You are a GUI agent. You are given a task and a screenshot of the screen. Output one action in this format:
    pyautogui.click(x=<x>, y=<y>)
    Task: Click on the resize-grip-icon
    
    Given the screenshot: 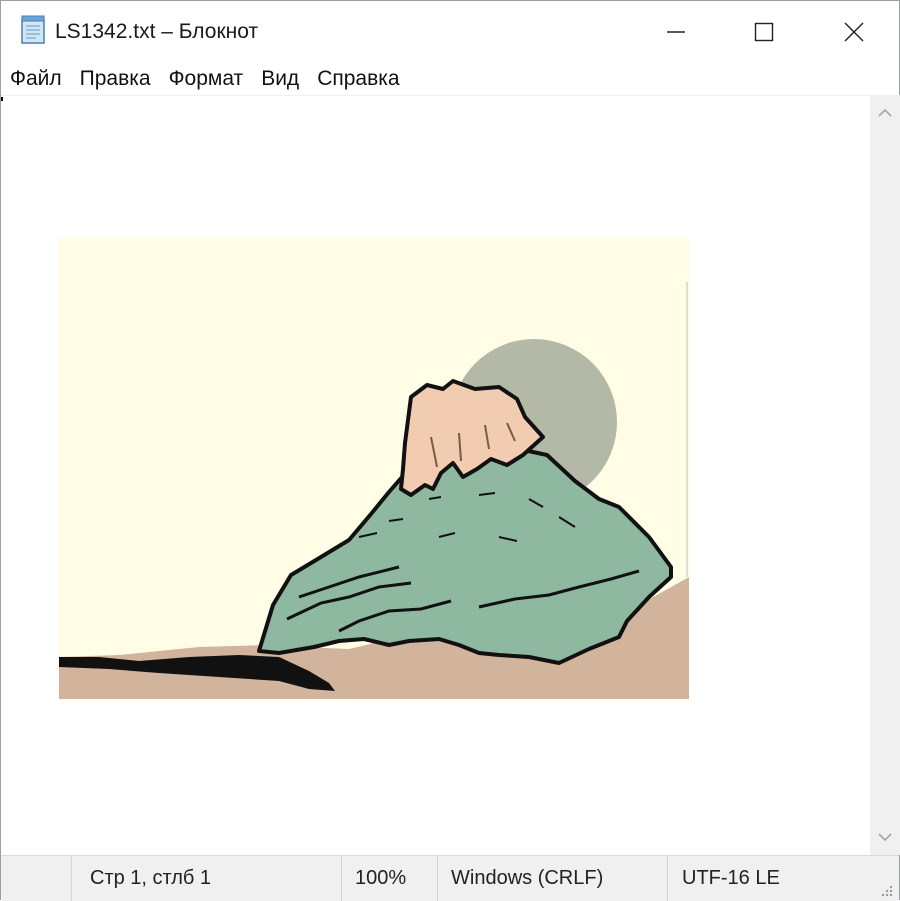 What is the action you would take?
    pyautogui.click(x=886, y=890)
    